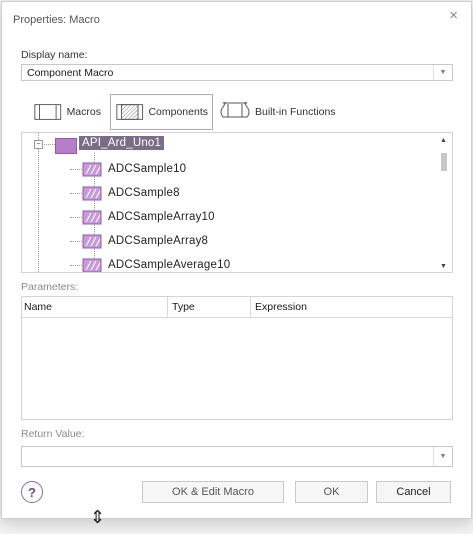 The image size is (473, 534). What do you see at coordinates (352, 307) in the screenshot?
I see `column-header-expression: Expression` at bounding box center [352, 307].